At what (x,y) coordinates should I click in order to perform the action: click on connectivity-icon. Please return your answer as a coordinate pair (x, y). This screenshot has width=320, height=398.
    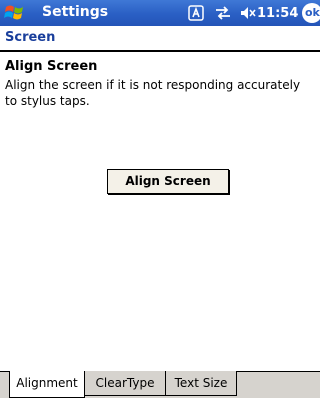
    Looking at the image, I should click on (223, 13).